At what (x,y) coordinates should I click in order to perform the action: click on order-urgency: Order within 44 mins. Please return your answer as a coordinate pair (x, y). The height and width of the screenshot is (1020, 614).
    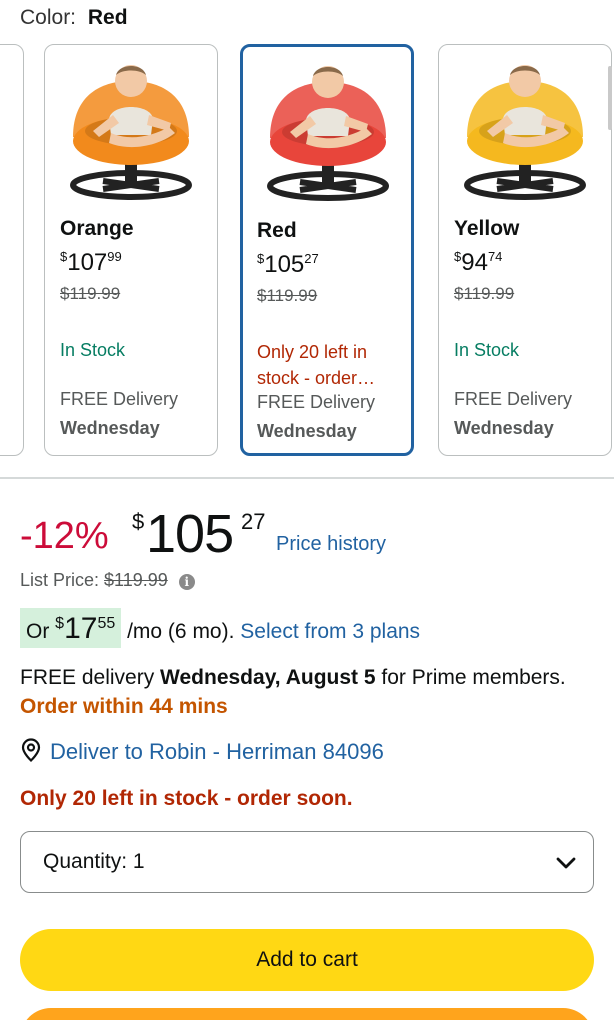
    Looking at the image, I should click on (124, 706).